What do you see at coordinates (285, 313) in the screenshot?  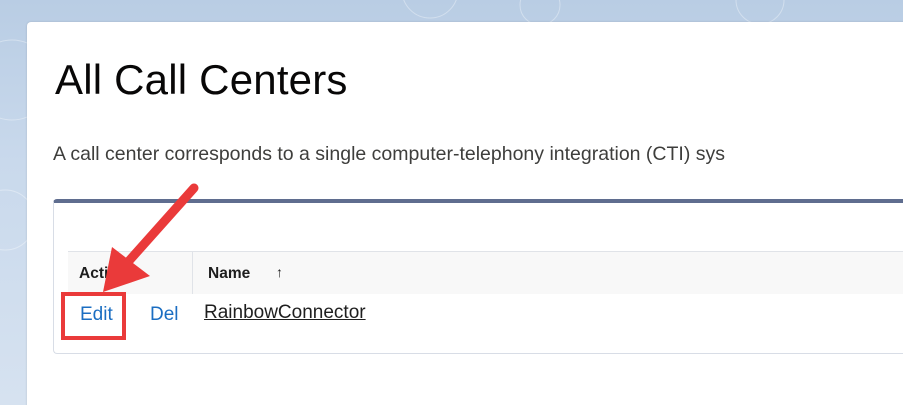 I see `call-center-name-link: RainbowConnector` at bounding box center [285, 313].